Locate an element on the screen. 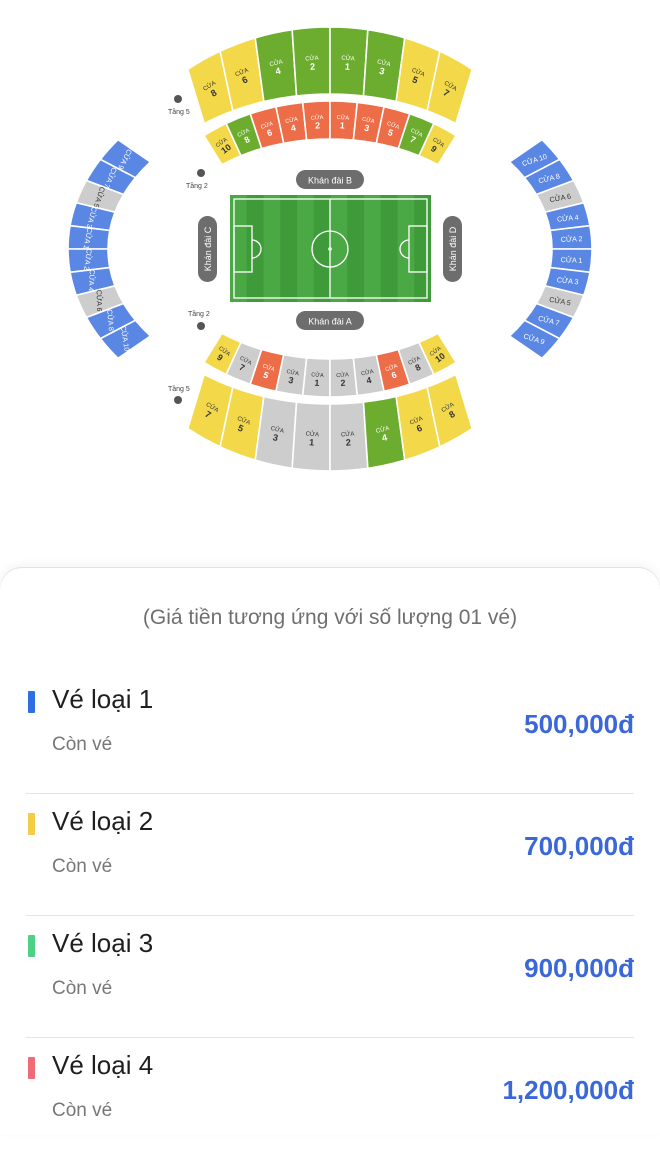 This screenshot has width=660, height=1160. gate-label: CỬA 2 is located at coordinates (572, 239).